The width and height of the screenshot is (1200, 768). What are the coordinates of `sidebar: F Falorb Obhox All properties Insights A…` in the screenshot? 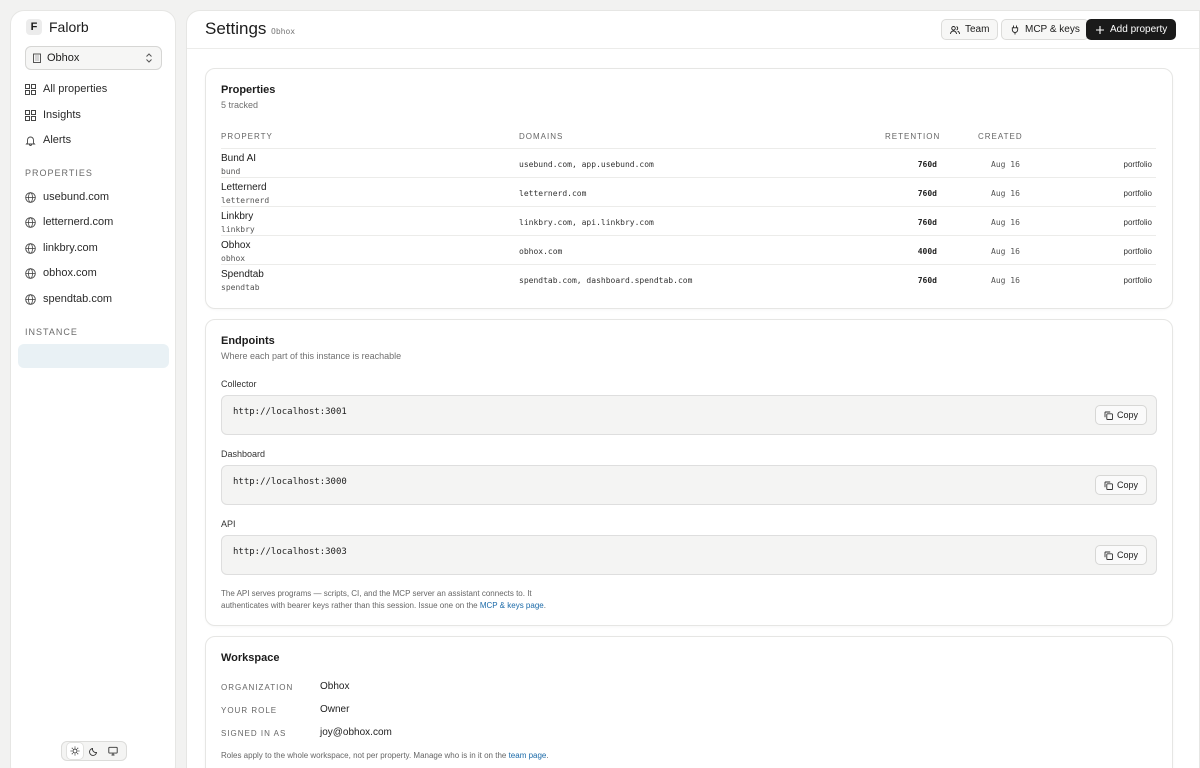 It's located at (93, 389).